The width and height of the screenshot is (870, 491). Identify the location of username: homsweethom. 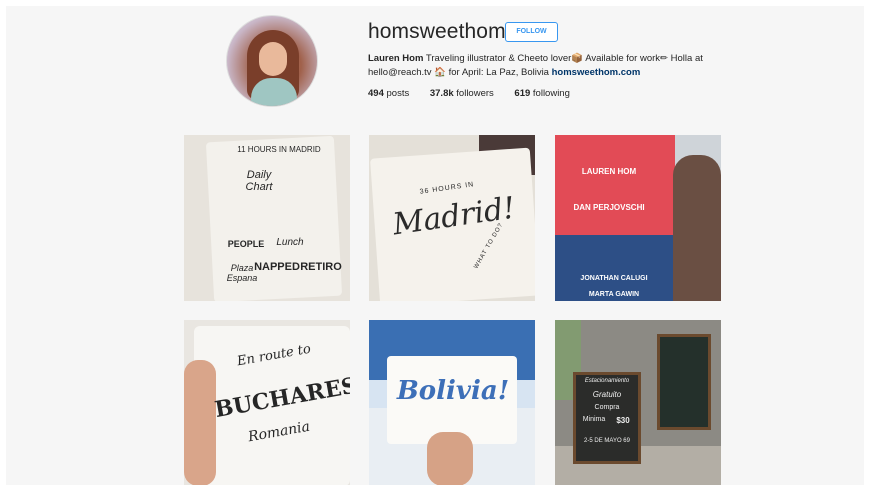
(437, 31).